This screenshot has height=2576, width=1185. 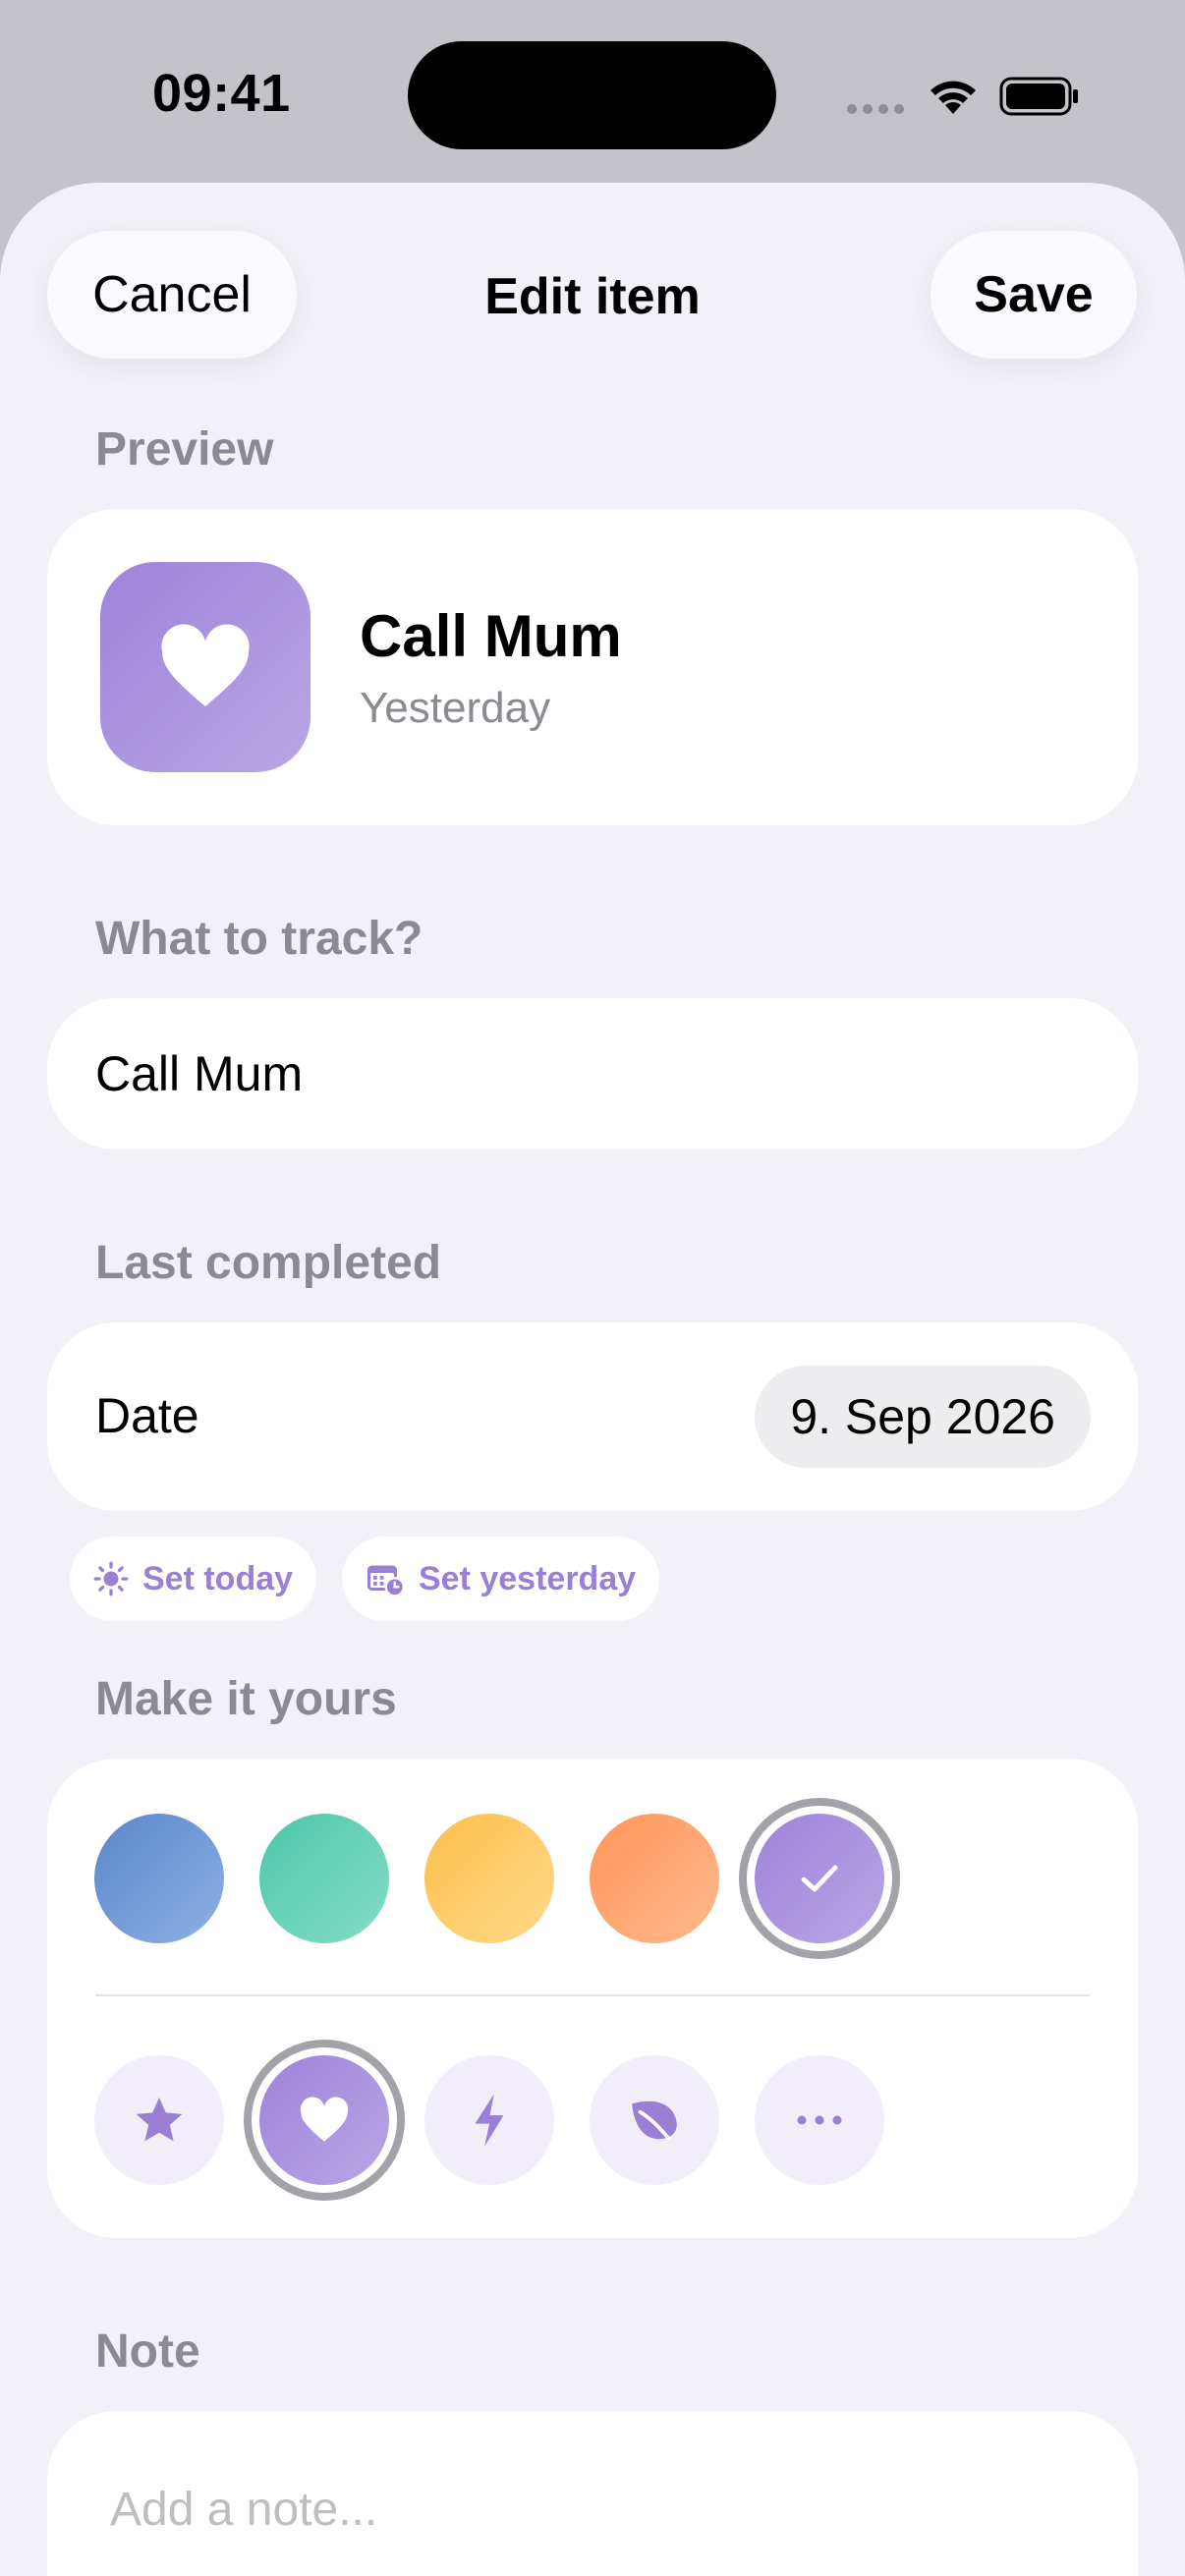 I want to click on status-icons, so click(x=965, y=96).